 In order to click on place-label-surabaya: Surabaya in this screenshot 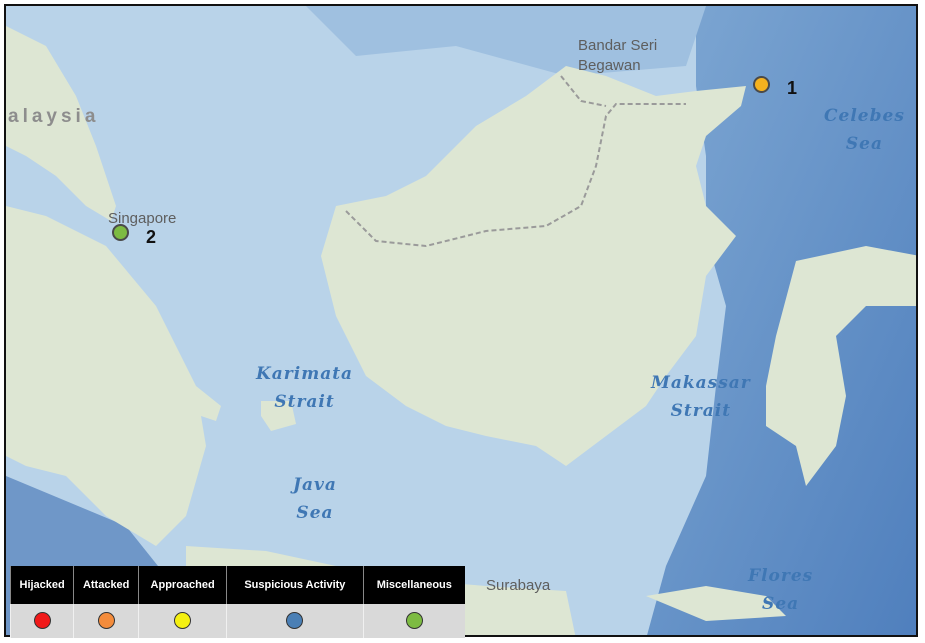, I will do `click(518, 585)`.